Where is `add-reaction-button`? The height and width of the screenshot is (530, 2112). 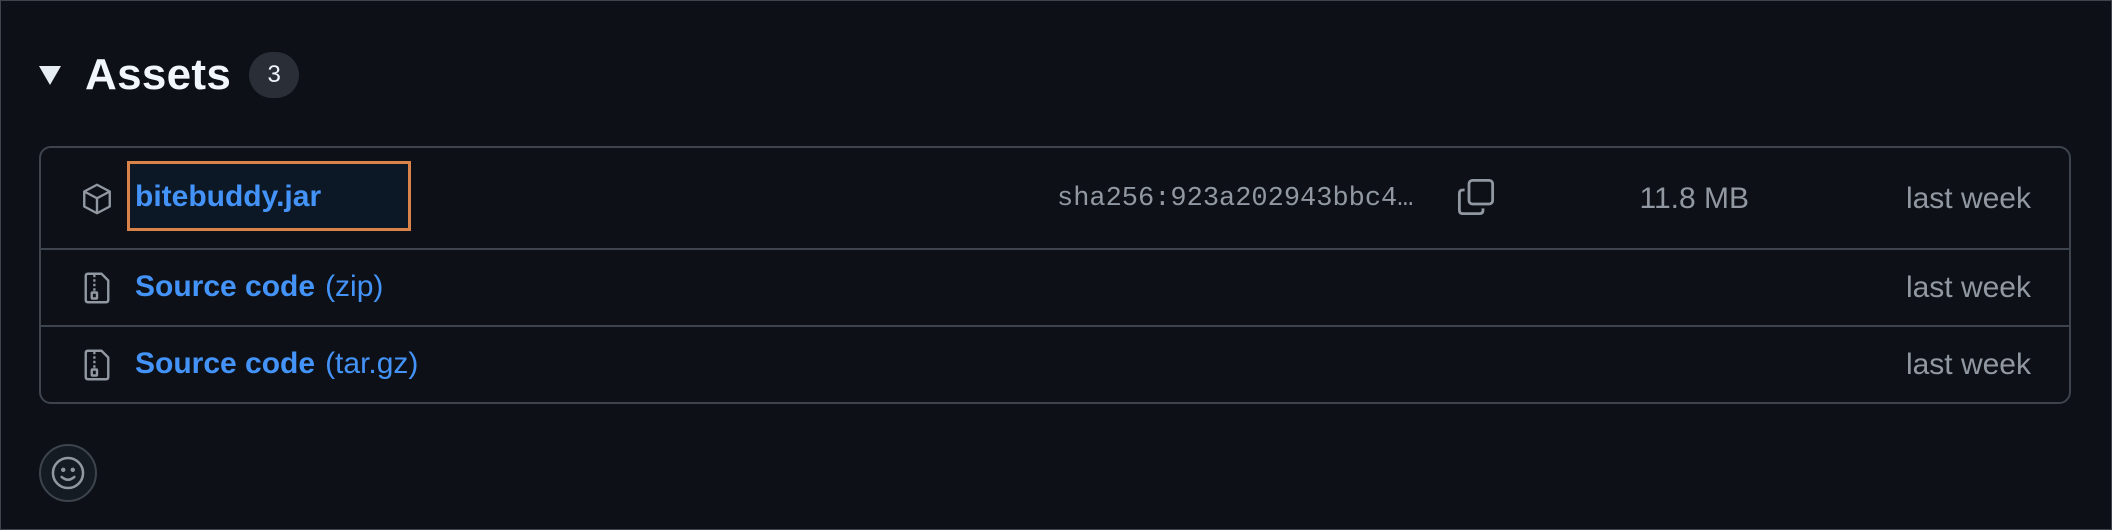 add-reaction-button is located at coordinates (68, 473).